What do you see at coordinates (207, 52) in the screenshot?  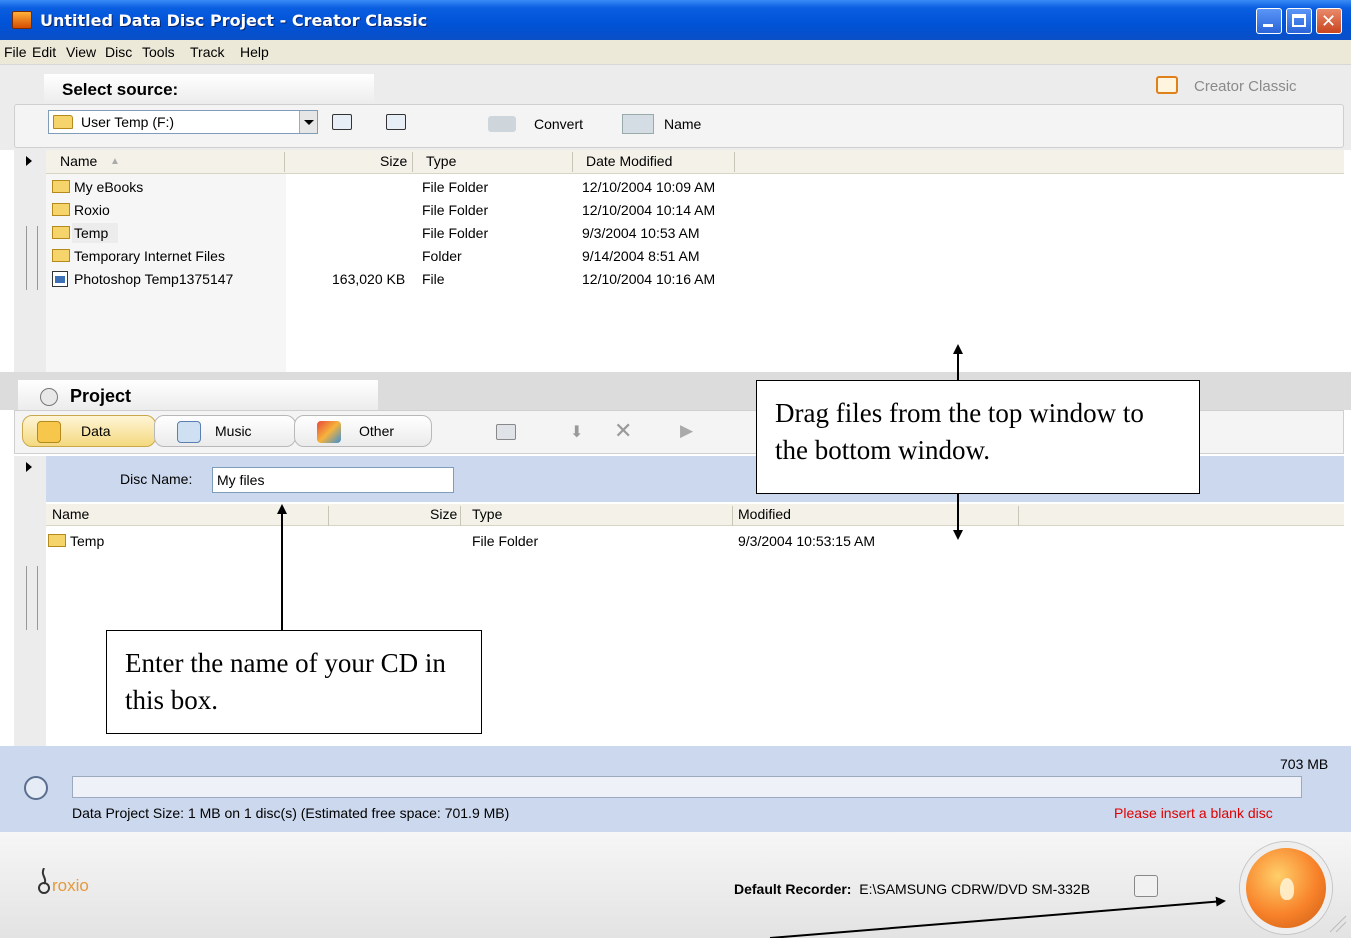 I see `menu-track: Track` at bounding box center [207, 52].